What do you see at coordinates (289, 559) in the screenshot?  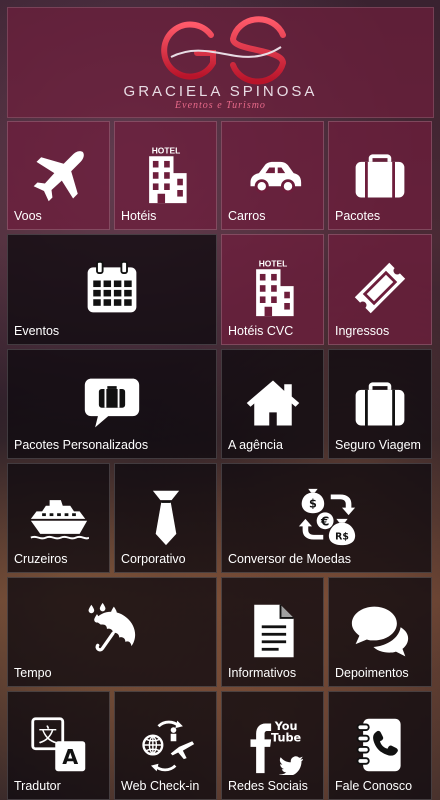 I see `tile-label: Conversor de Moedas` at bounding box center [289, 559].